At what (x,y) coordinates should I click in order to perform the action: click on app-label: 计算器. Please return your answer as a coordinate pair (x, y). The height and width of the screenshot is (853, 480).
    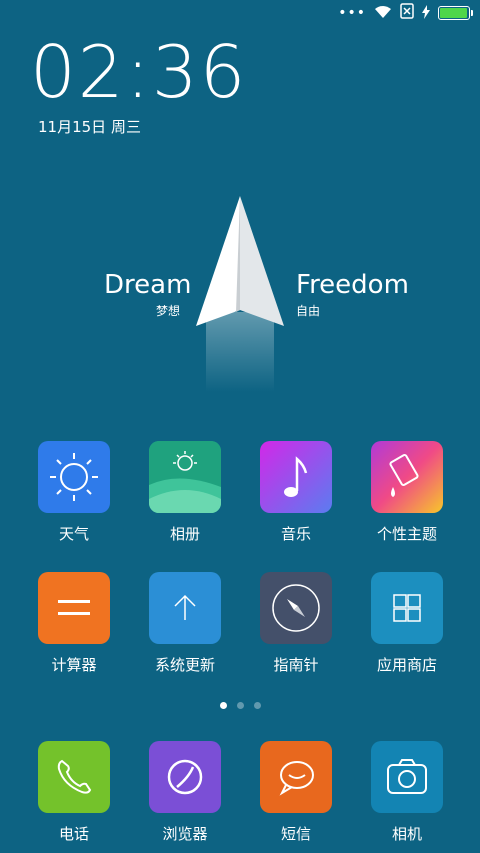
    Looking at the image, I should click on (74, 665).